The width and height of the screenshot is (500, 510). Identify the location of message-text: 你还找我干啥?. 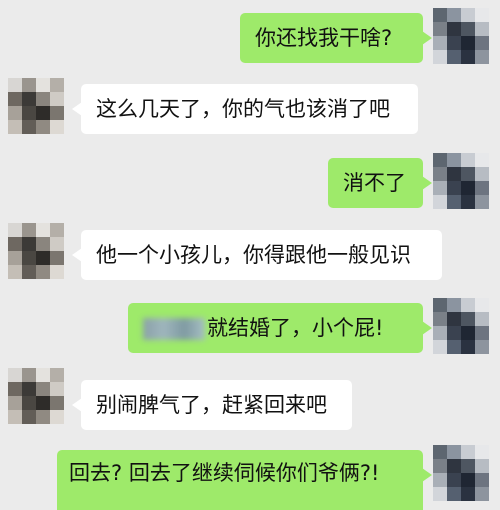
(324, 38).